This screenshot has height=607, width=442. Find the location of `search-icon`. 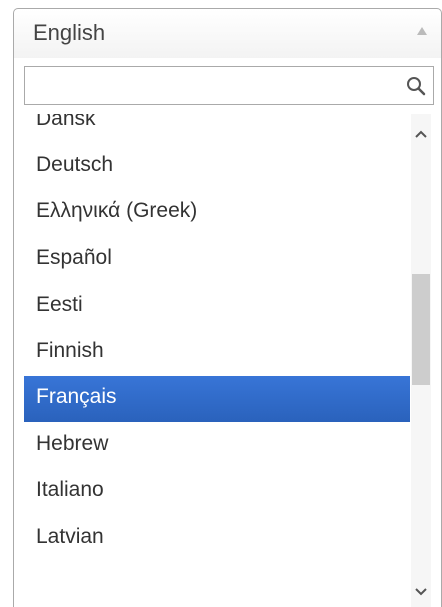

search-icon is located at coordinates (416, 86).